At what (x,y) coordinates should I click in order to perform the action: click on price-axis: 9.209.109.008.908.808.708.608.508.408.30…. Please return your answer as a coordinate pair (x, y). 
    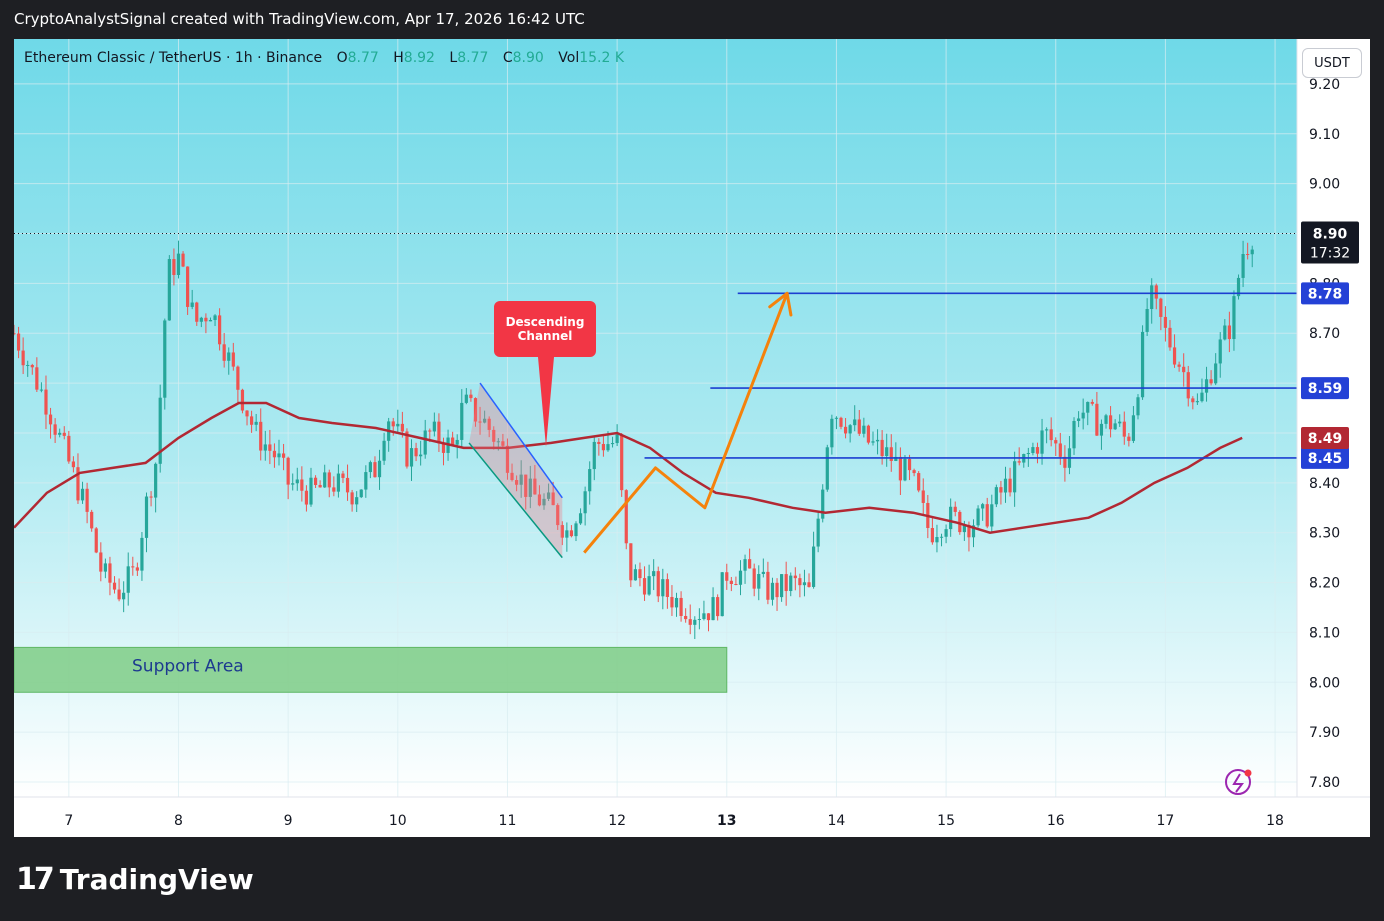
    Looking at the image, I should click on (1333, 418).